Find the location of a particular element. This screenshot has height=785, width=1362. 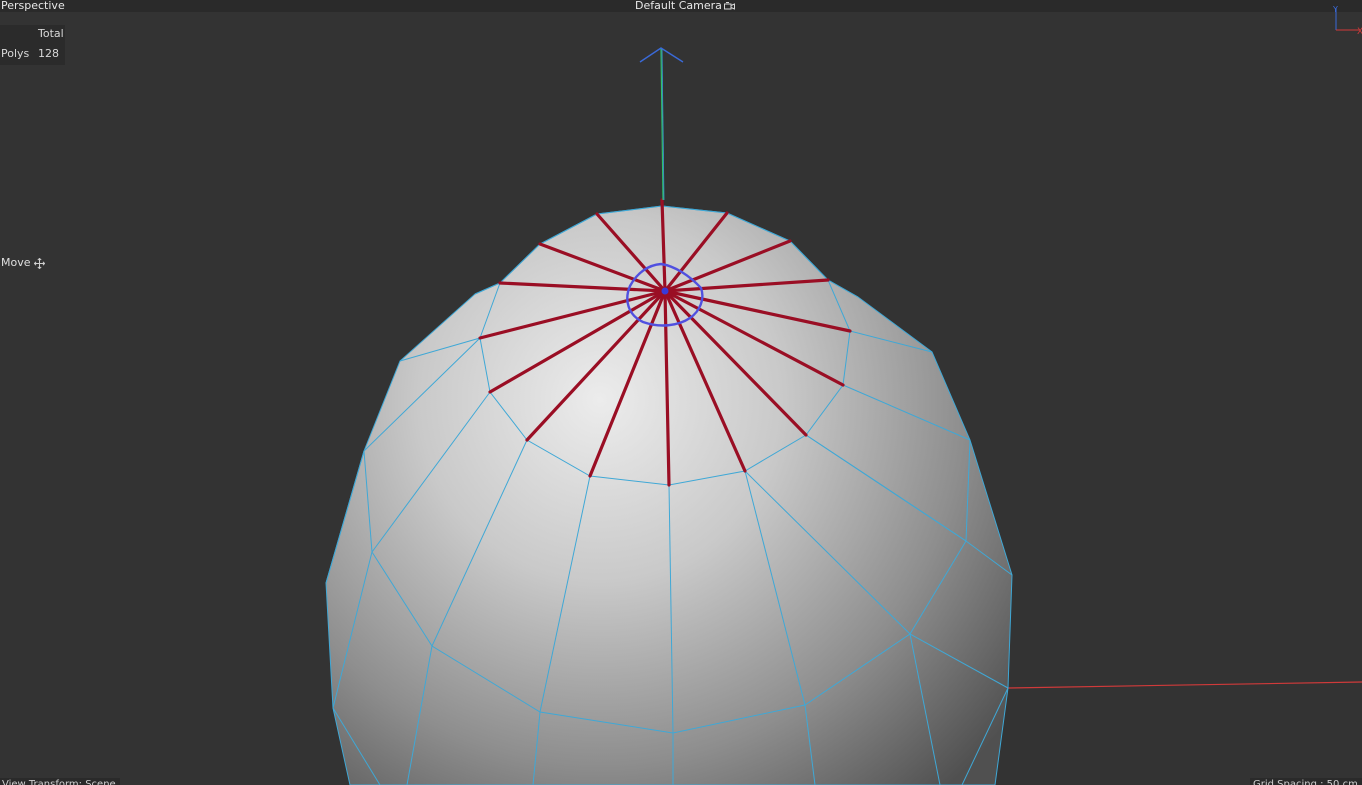

move-icon is located at coordinates (39, 263).